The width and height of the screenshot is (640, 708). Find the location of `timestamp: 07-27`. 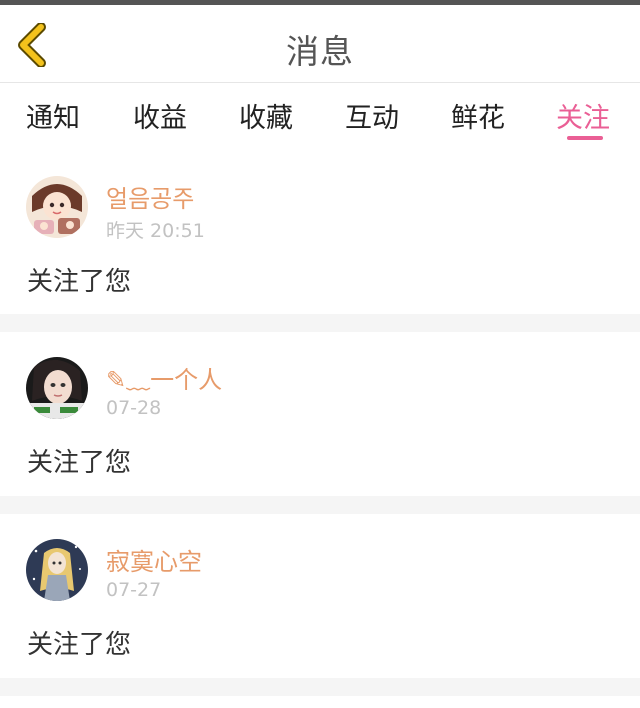

timestamp: 07-27 is located at coordinates (134, 590).